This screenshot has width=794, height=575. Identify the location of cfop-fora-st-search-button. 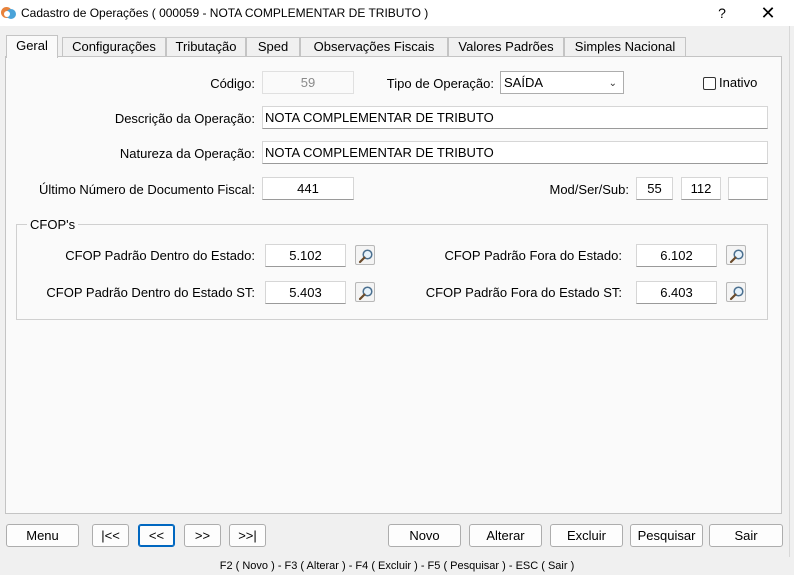
(736, 292).